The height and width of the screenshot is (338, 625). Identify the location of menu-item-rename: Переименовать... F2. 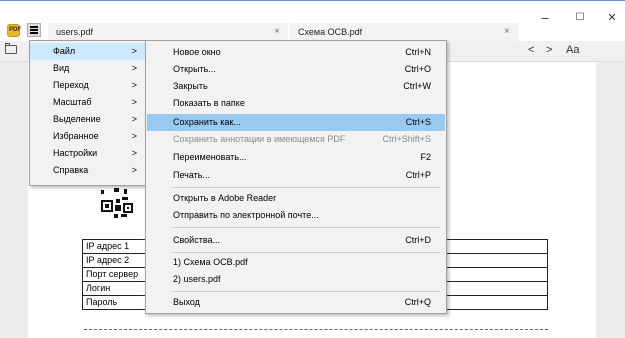
(296, 157).